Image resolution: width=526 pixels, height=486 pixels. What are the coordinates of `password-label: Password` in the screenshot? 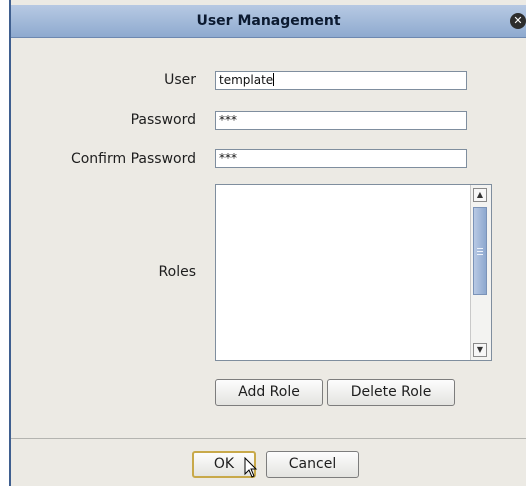 It's located at (163, 120).